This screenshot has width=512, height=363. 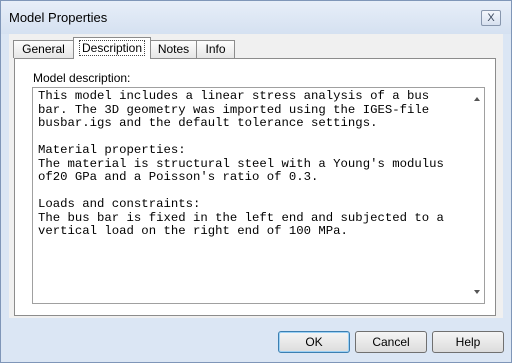 I want to click on scroll-down-arrow-icon, so click(x=477, y=292).